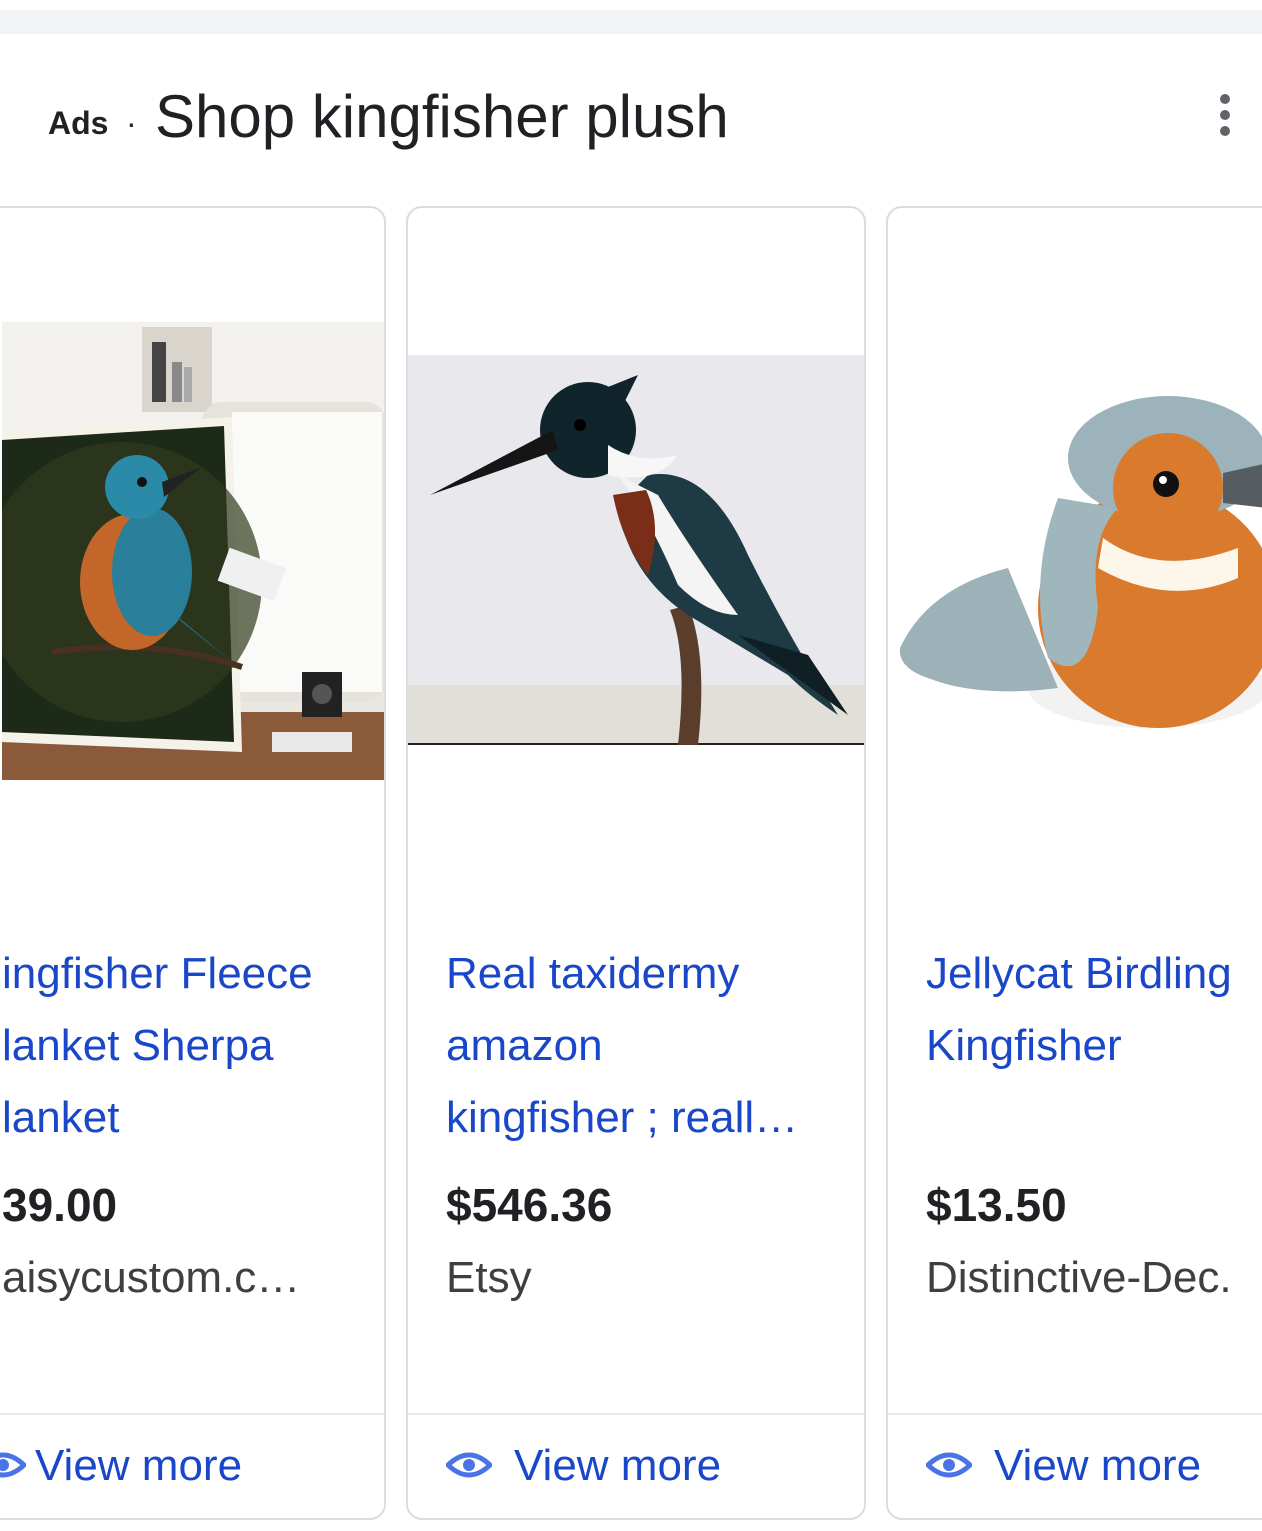  I want to click on view-more-link-2: View more, so click(617, 1466).